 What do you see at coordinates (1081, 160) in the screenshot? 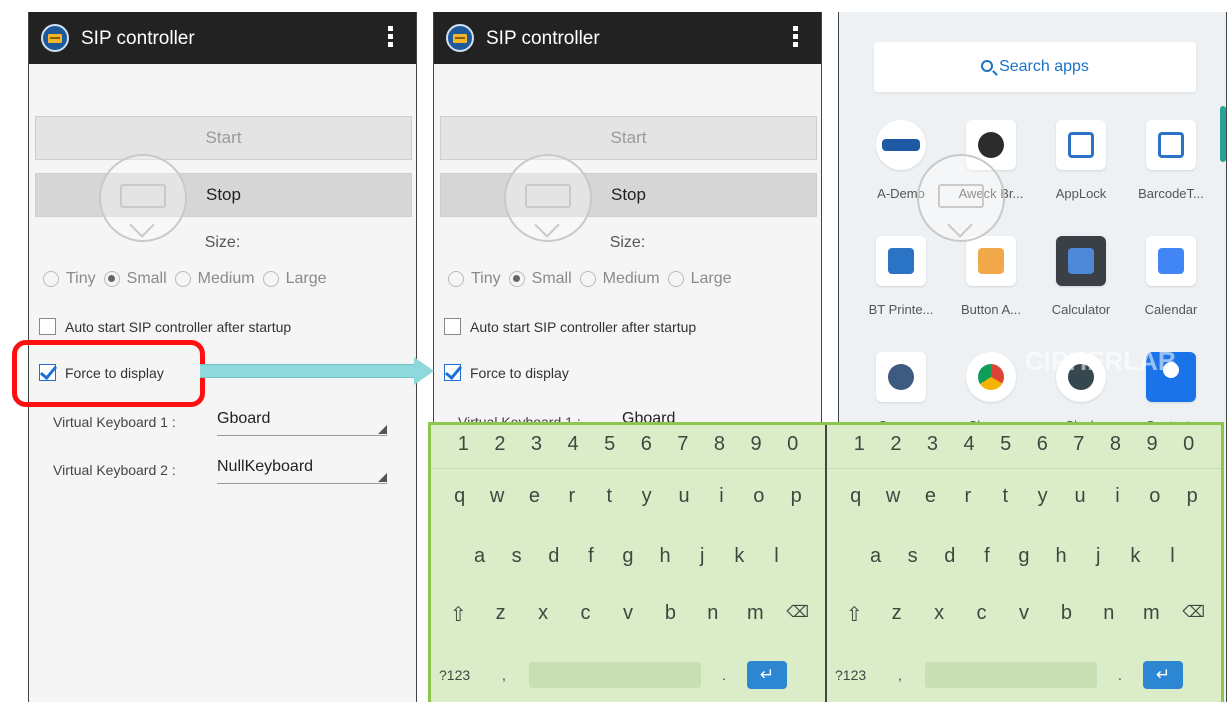
I see `app-applock: AppLock` at bounding box center [1081, 160].